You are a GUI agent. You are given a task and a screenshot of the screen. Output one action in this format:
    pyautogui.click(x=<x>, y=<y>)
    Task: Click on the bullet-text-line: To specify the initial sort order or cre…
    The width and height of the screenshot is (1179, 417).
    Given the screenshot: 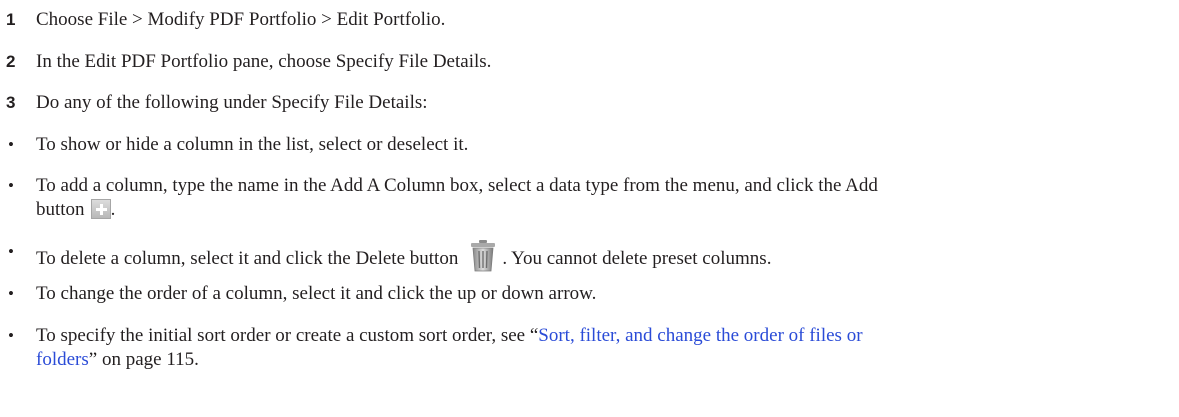 What is the action you would take?
    pyautogui.click(x=591, y=336)
    